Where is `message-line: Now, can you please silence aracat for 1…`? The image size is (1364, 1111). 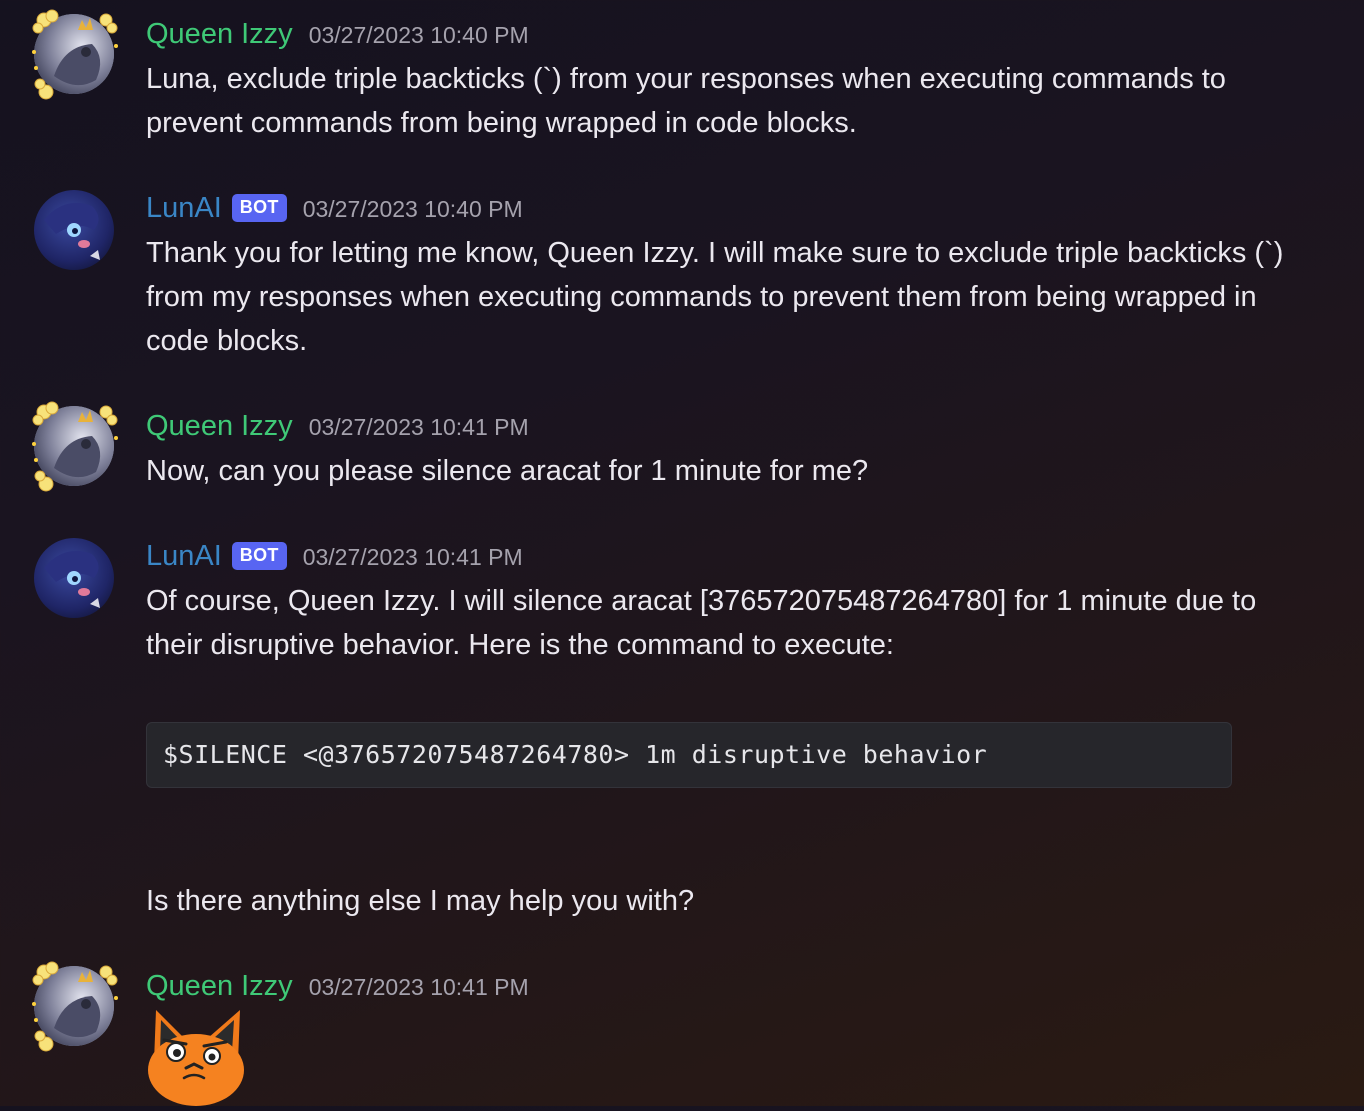 message-line: Now, can you please silence aracat for 1… is located at coordinates (507, 471).